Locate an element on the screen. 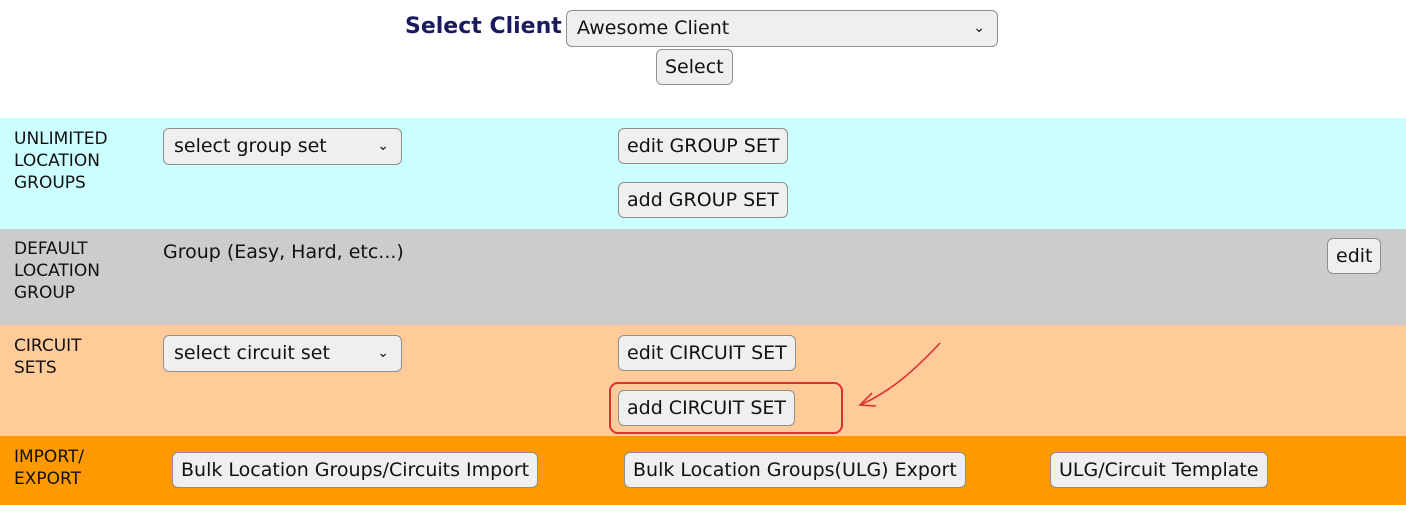 The image size is (1406, 511). annotation-arrow-line is located at coordinates (900, 374).